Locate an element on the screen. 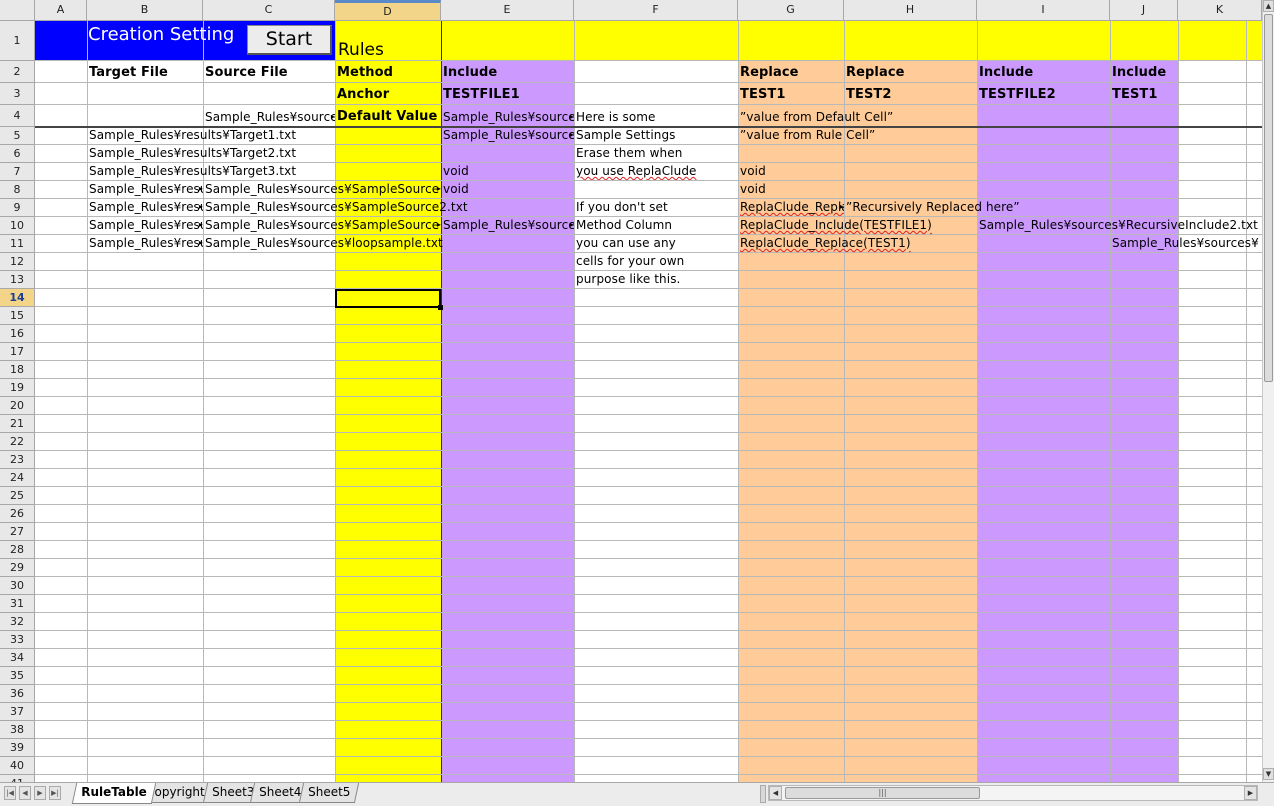  cell-g7: void is located at coordinates (791, 171).